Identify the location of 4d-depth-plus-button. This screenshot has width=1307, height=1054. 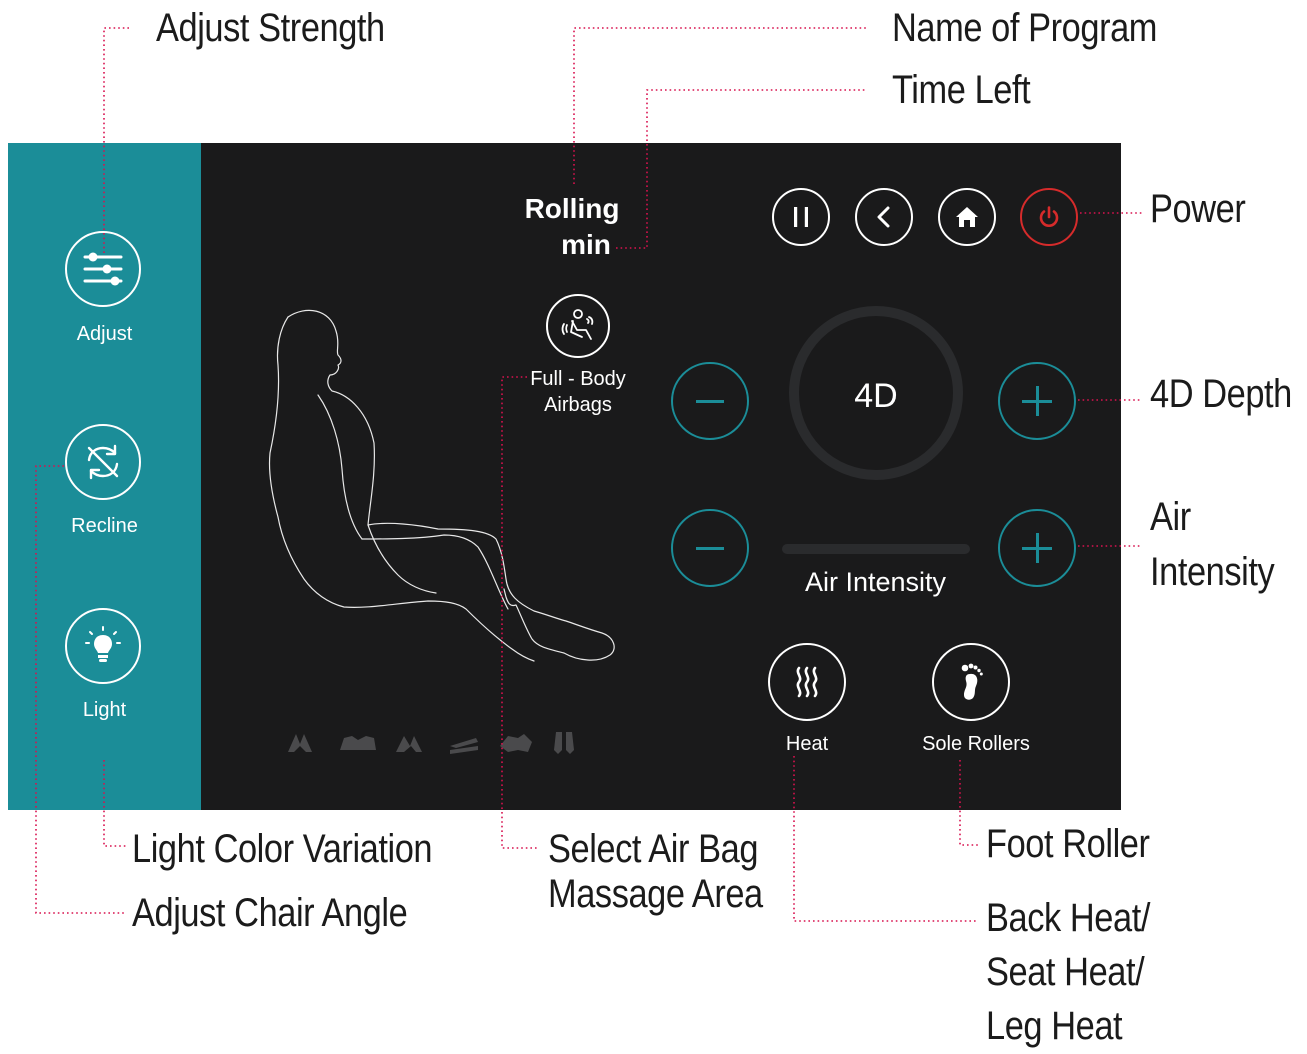
(1037, 401).